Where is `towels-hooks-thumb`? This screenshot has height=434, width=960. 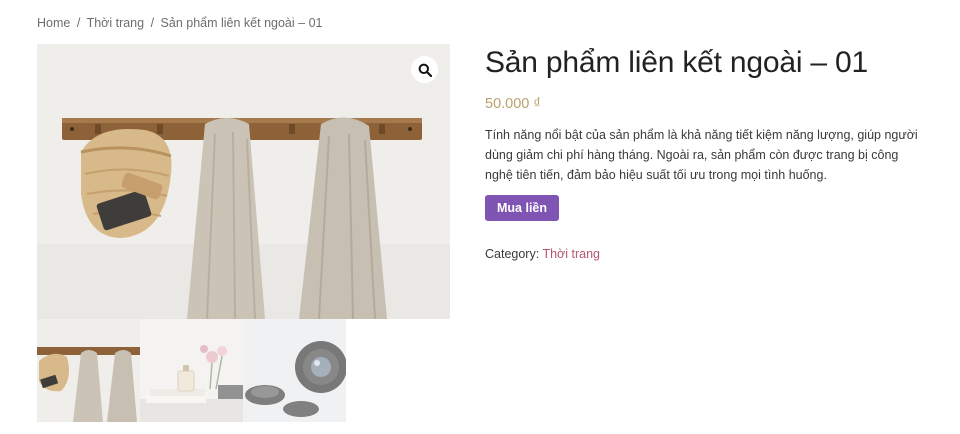 towels-hooks-thumb is located at coordinates (88, 370).